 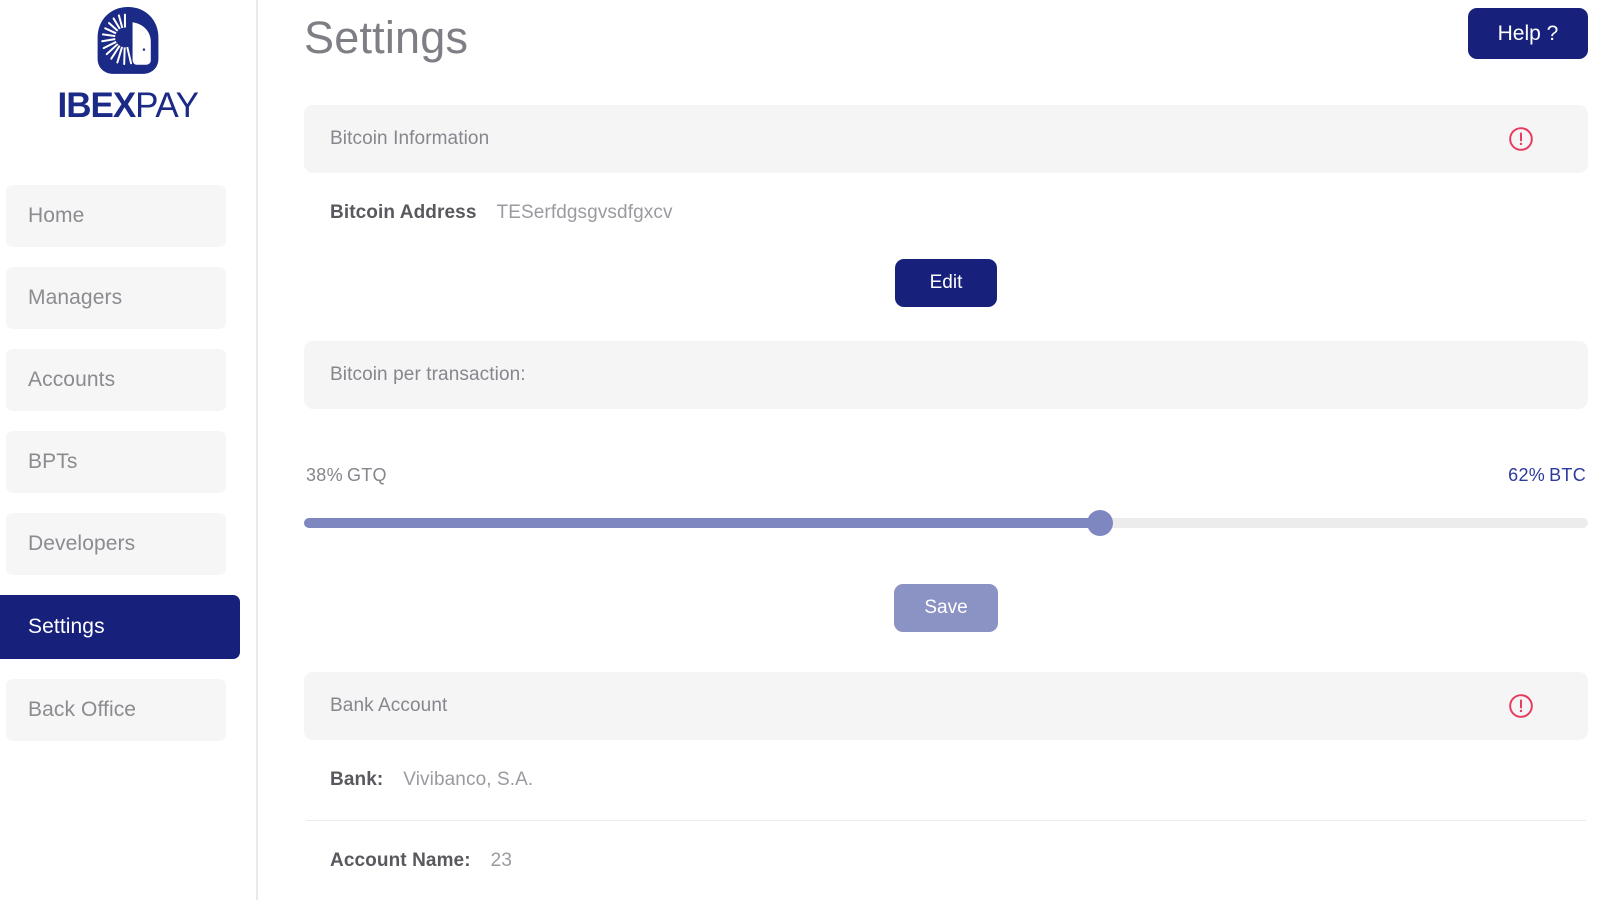 What do you see at coordinates (53, 461) in the screenshot?
I see `sidebar-item-label: BPTs` at bounding box center [53, 461].